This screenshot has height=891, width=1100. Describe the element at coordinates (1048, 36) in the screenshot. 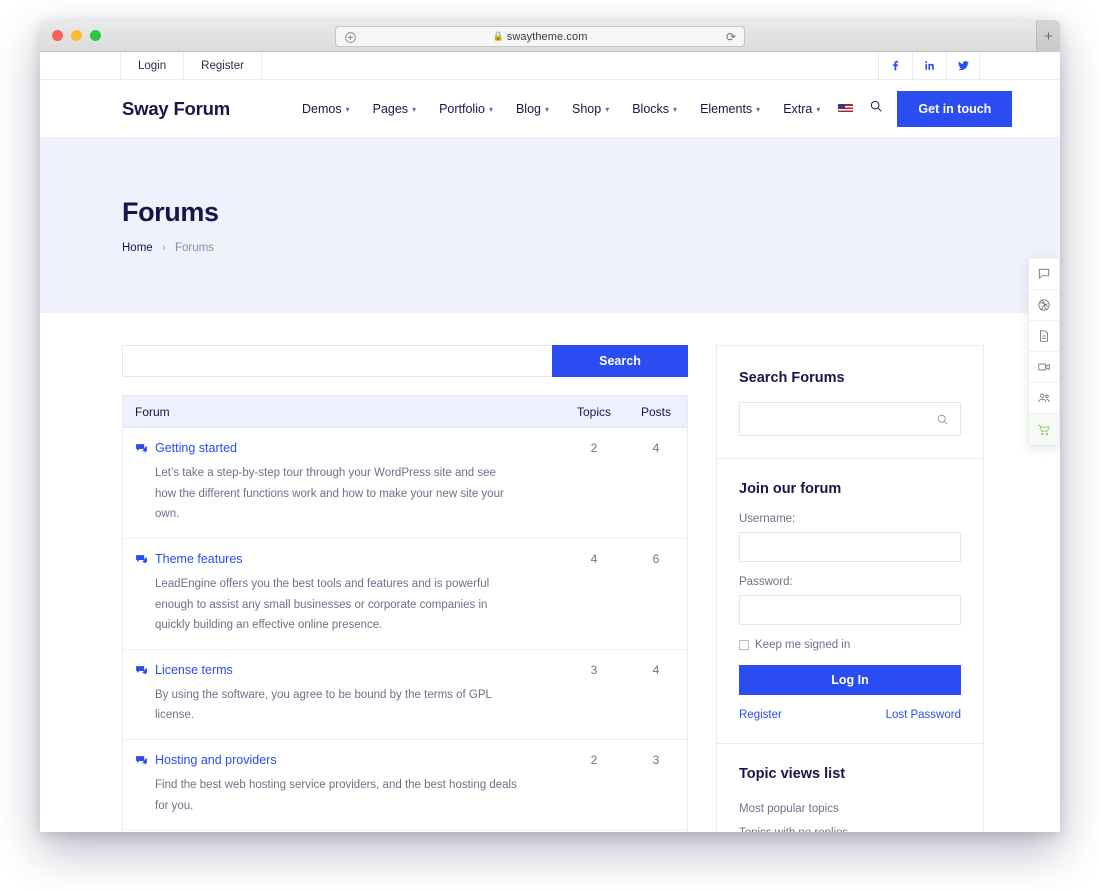

I see `new-tab-button: +` at that location.